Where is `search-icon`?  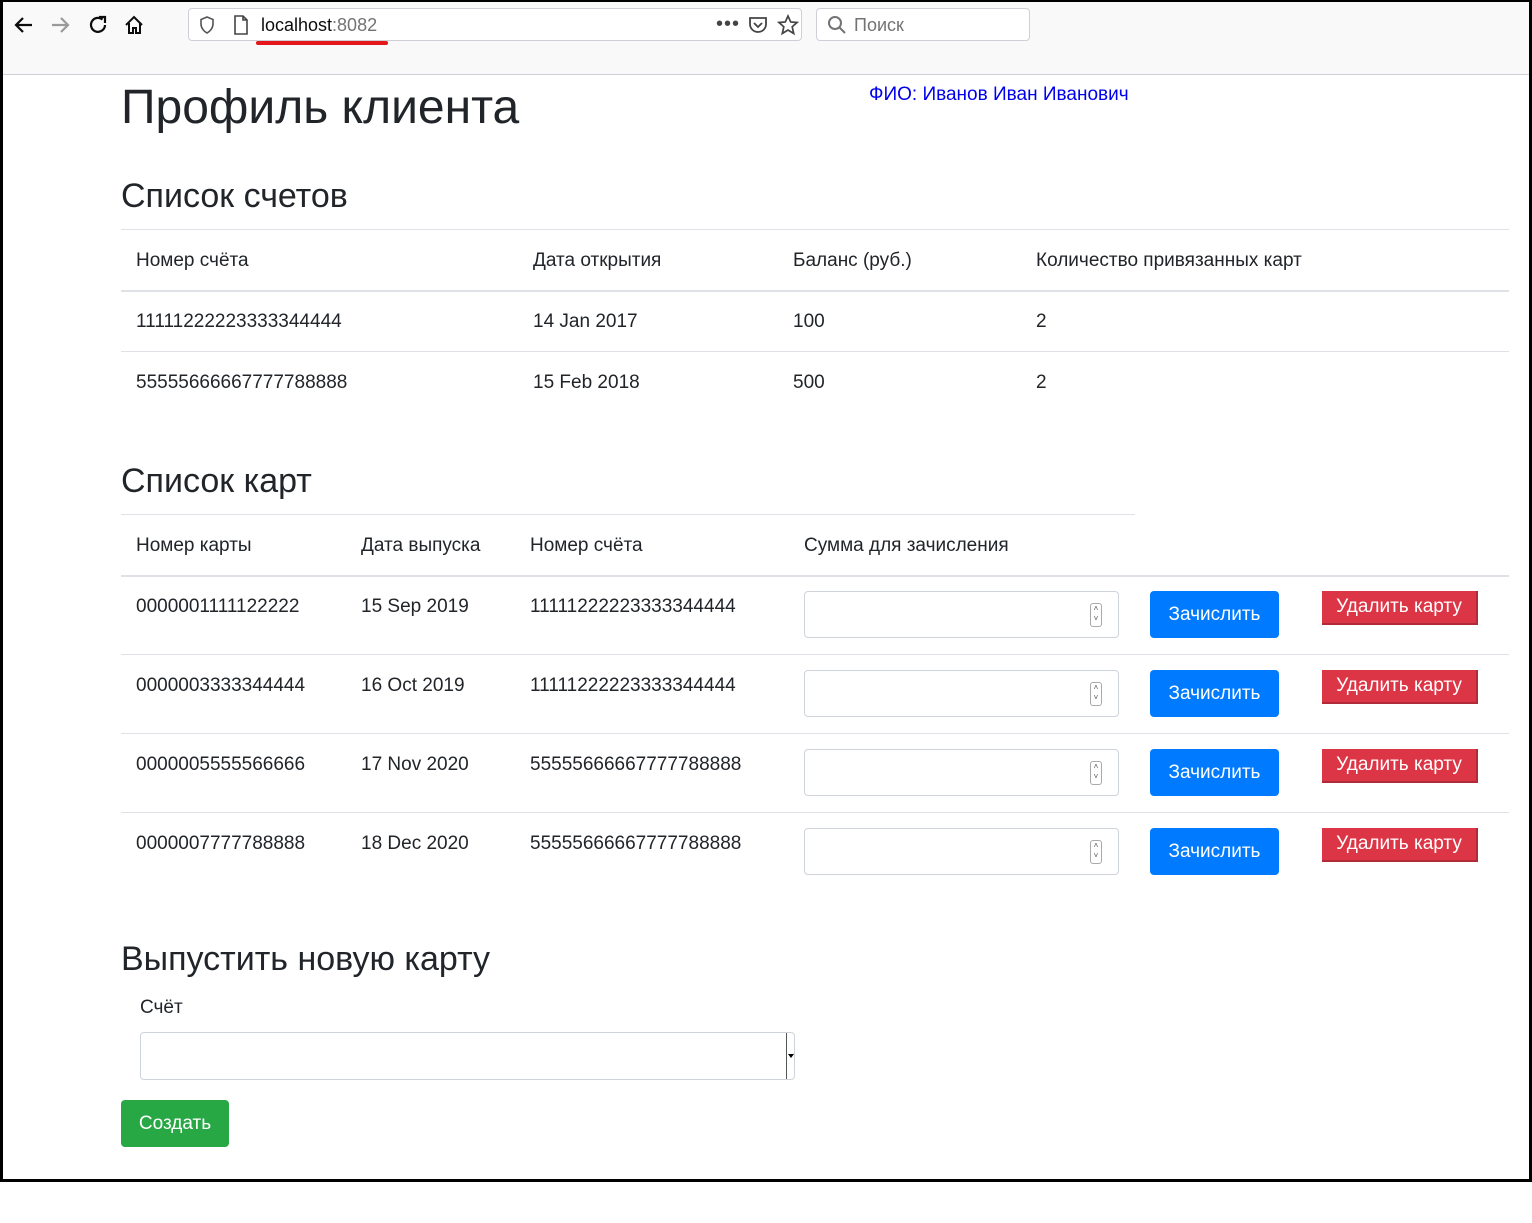 search-icon is located at coordinates (837, 27).